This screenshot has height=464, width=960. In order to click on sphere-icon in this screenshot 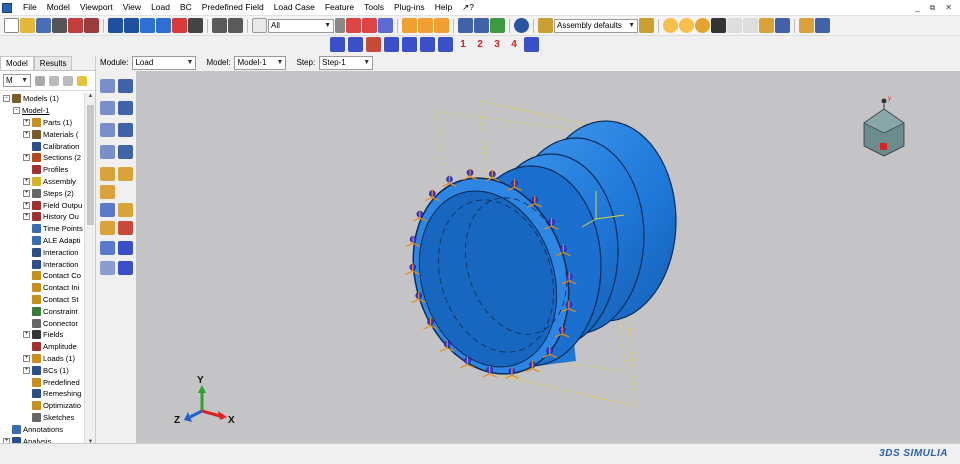, I will do `click(702, 25)`.